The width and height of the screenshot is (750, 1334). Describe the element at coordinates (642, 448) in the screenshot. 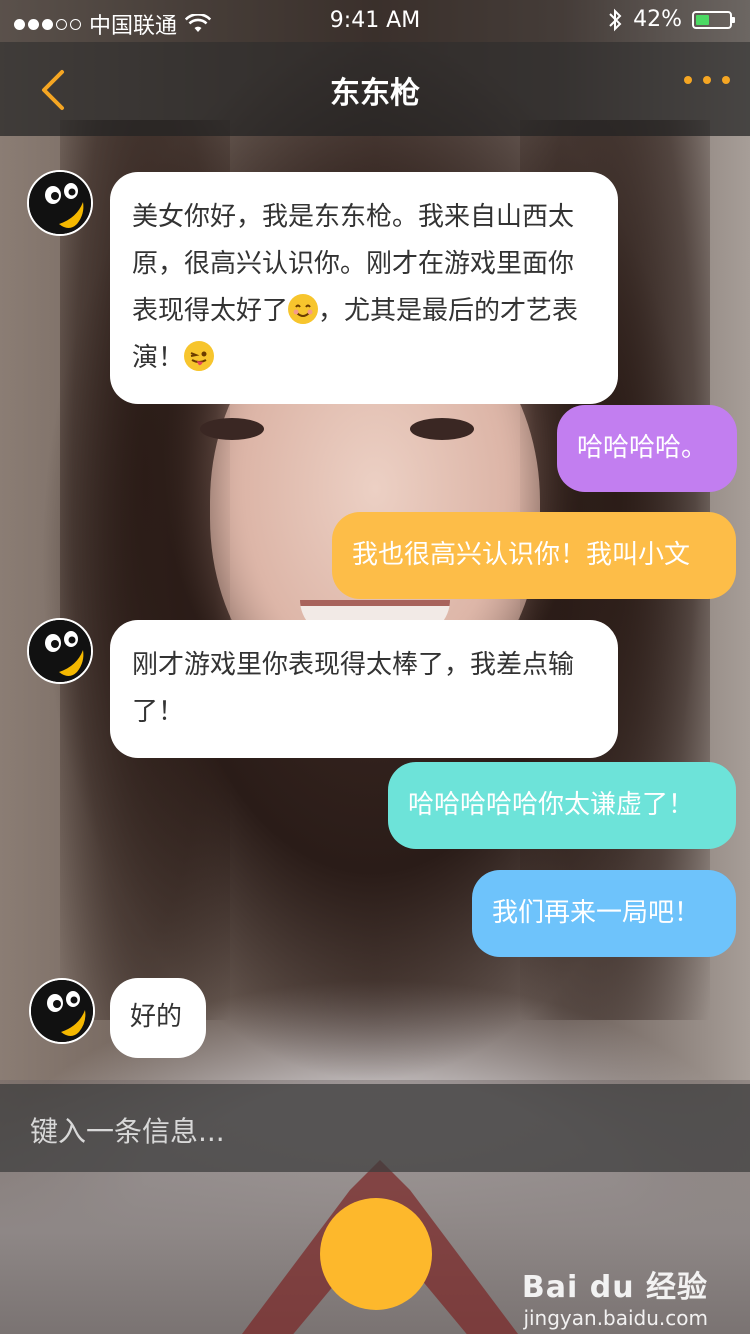

I see `message-text: 哈哈哈哈。` at that location.